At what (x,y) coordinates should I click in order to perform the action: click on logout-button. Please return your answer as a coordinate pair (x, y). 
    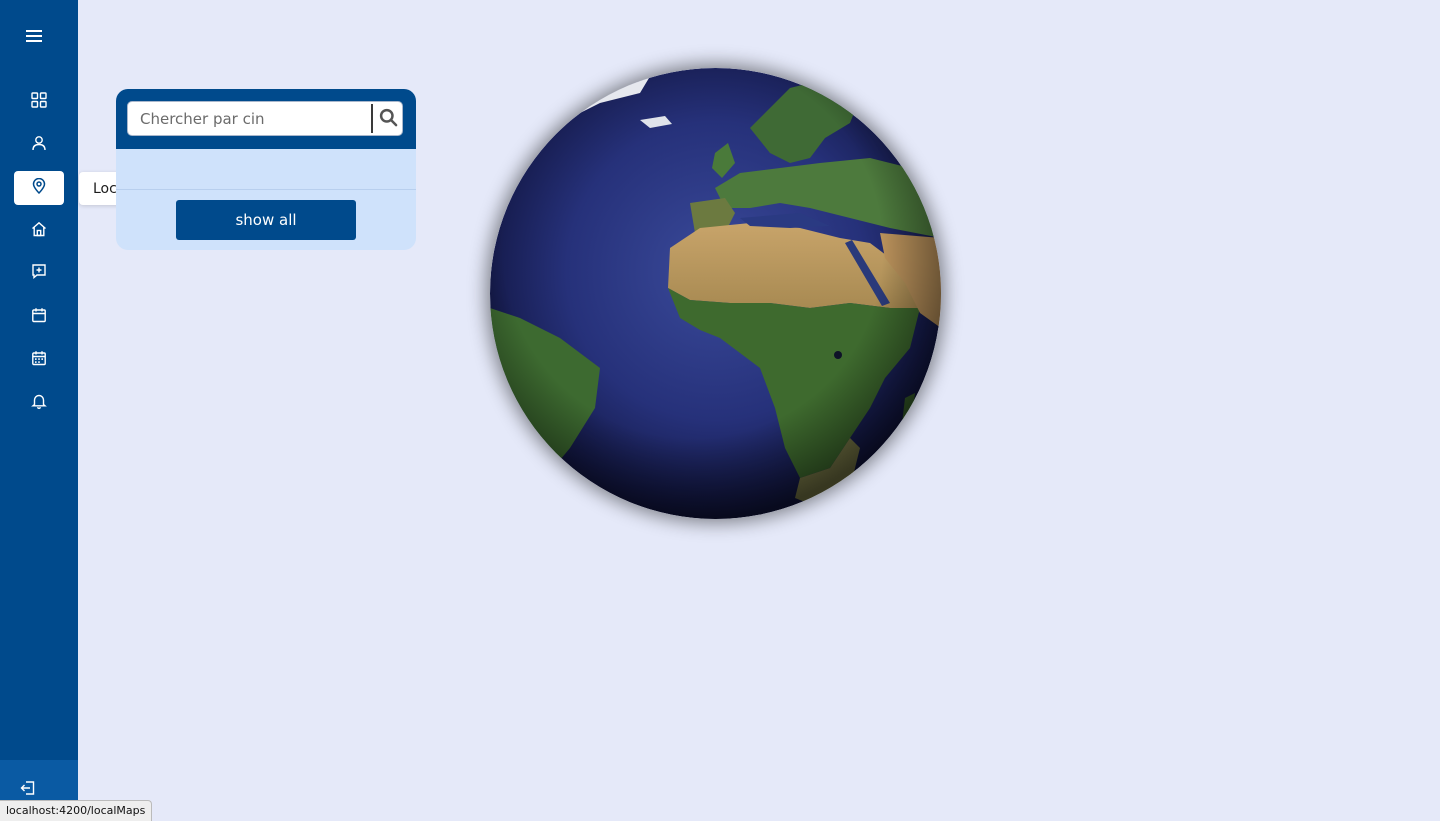
    Looking at the image, I should click on (28, 790).